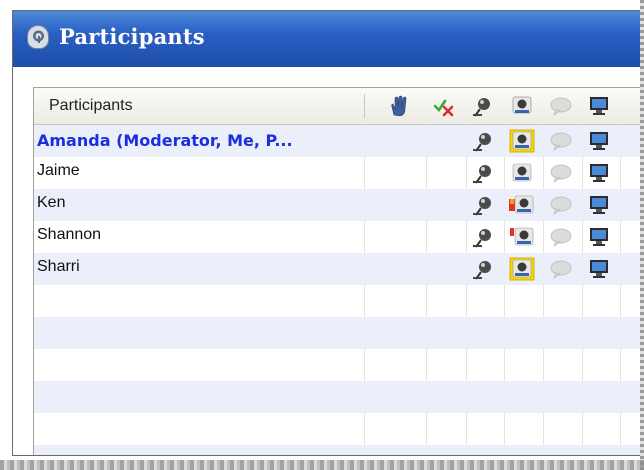 Image resolution: width=644 pixels, height=470 pixels. What do you see at coordinates (328, 39) in the screenshot?
I see `title-bar: Participants` at bounding box center [328, 39].